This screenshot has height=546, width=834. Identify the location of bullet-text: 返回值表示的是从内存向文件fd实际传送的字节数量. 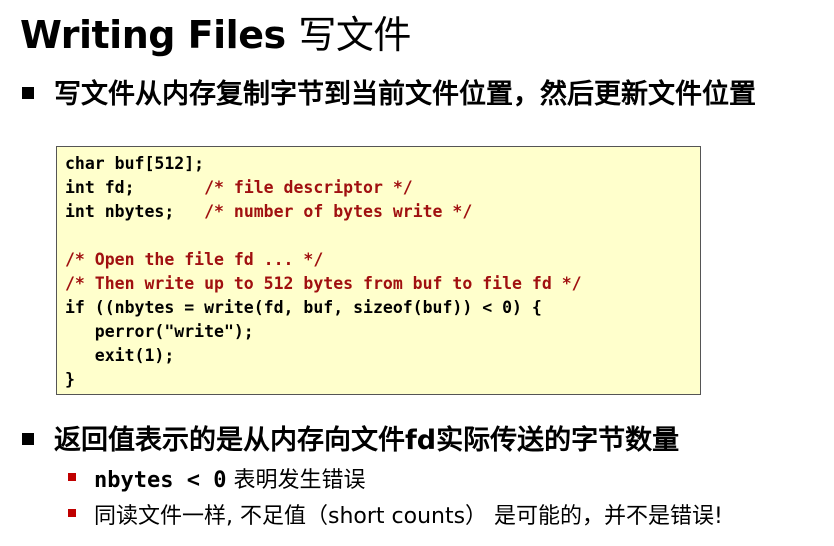
(367, 440).